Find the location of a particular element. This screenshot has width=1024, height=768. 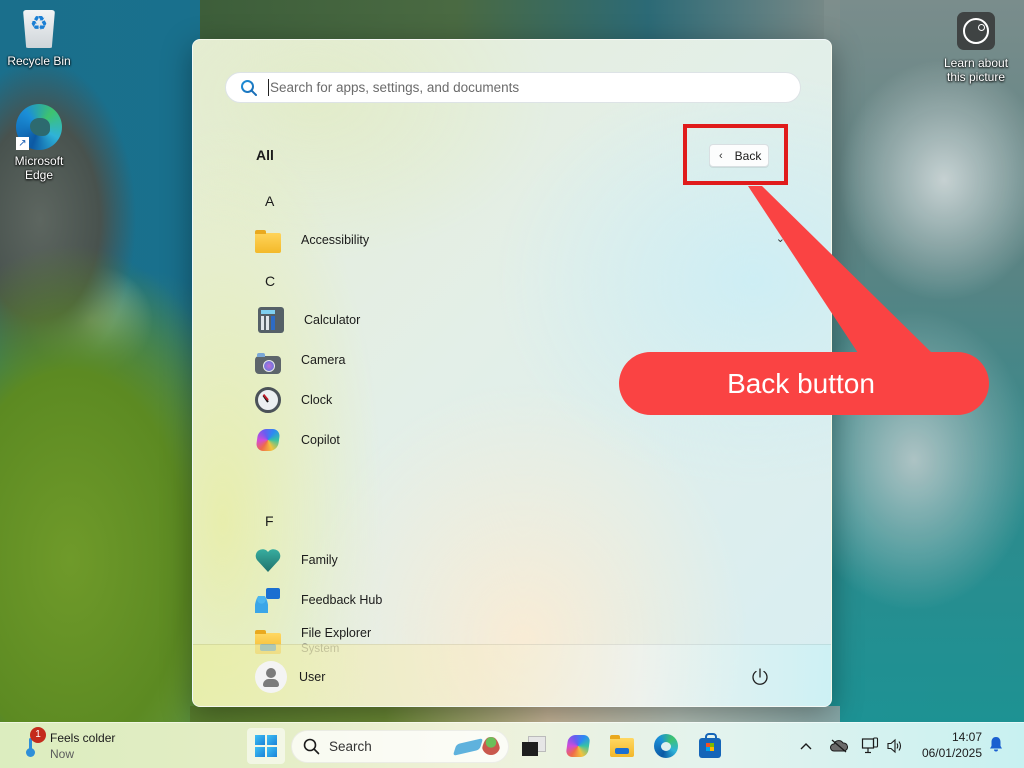

taskbar-search-label: Search is located at coordinates (350, 746).